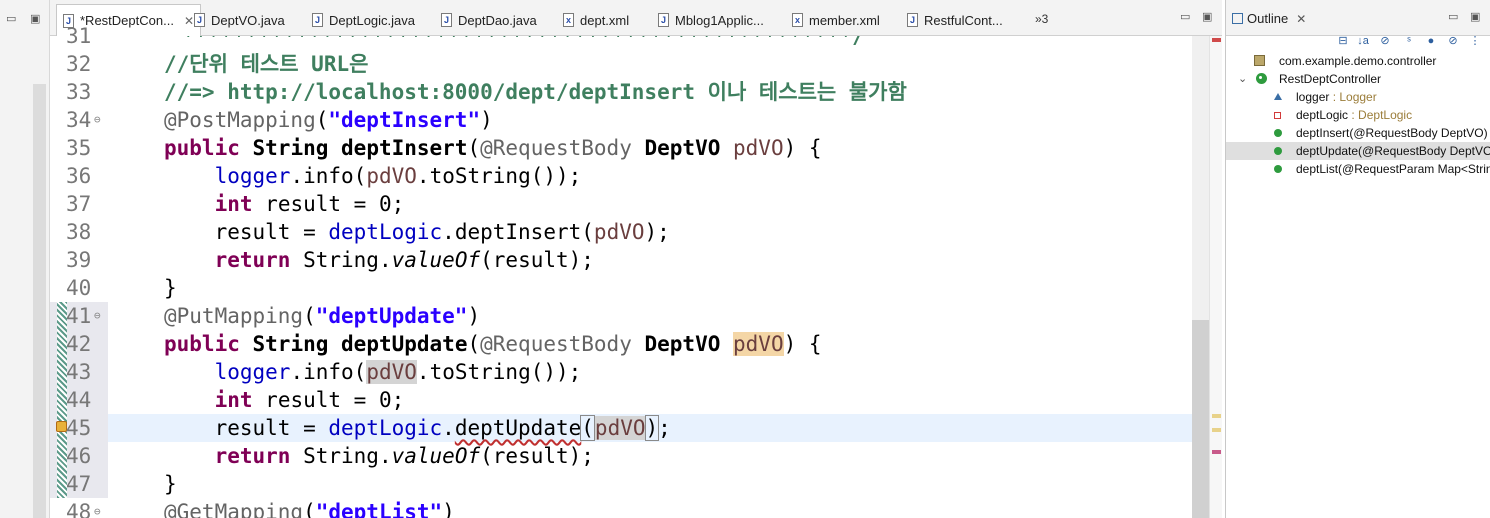 Image resolution: width=1490 pixels, height=518 pixels. I want to click on tab-deptlogic: J DeptLogic.java, so click(363, 20).